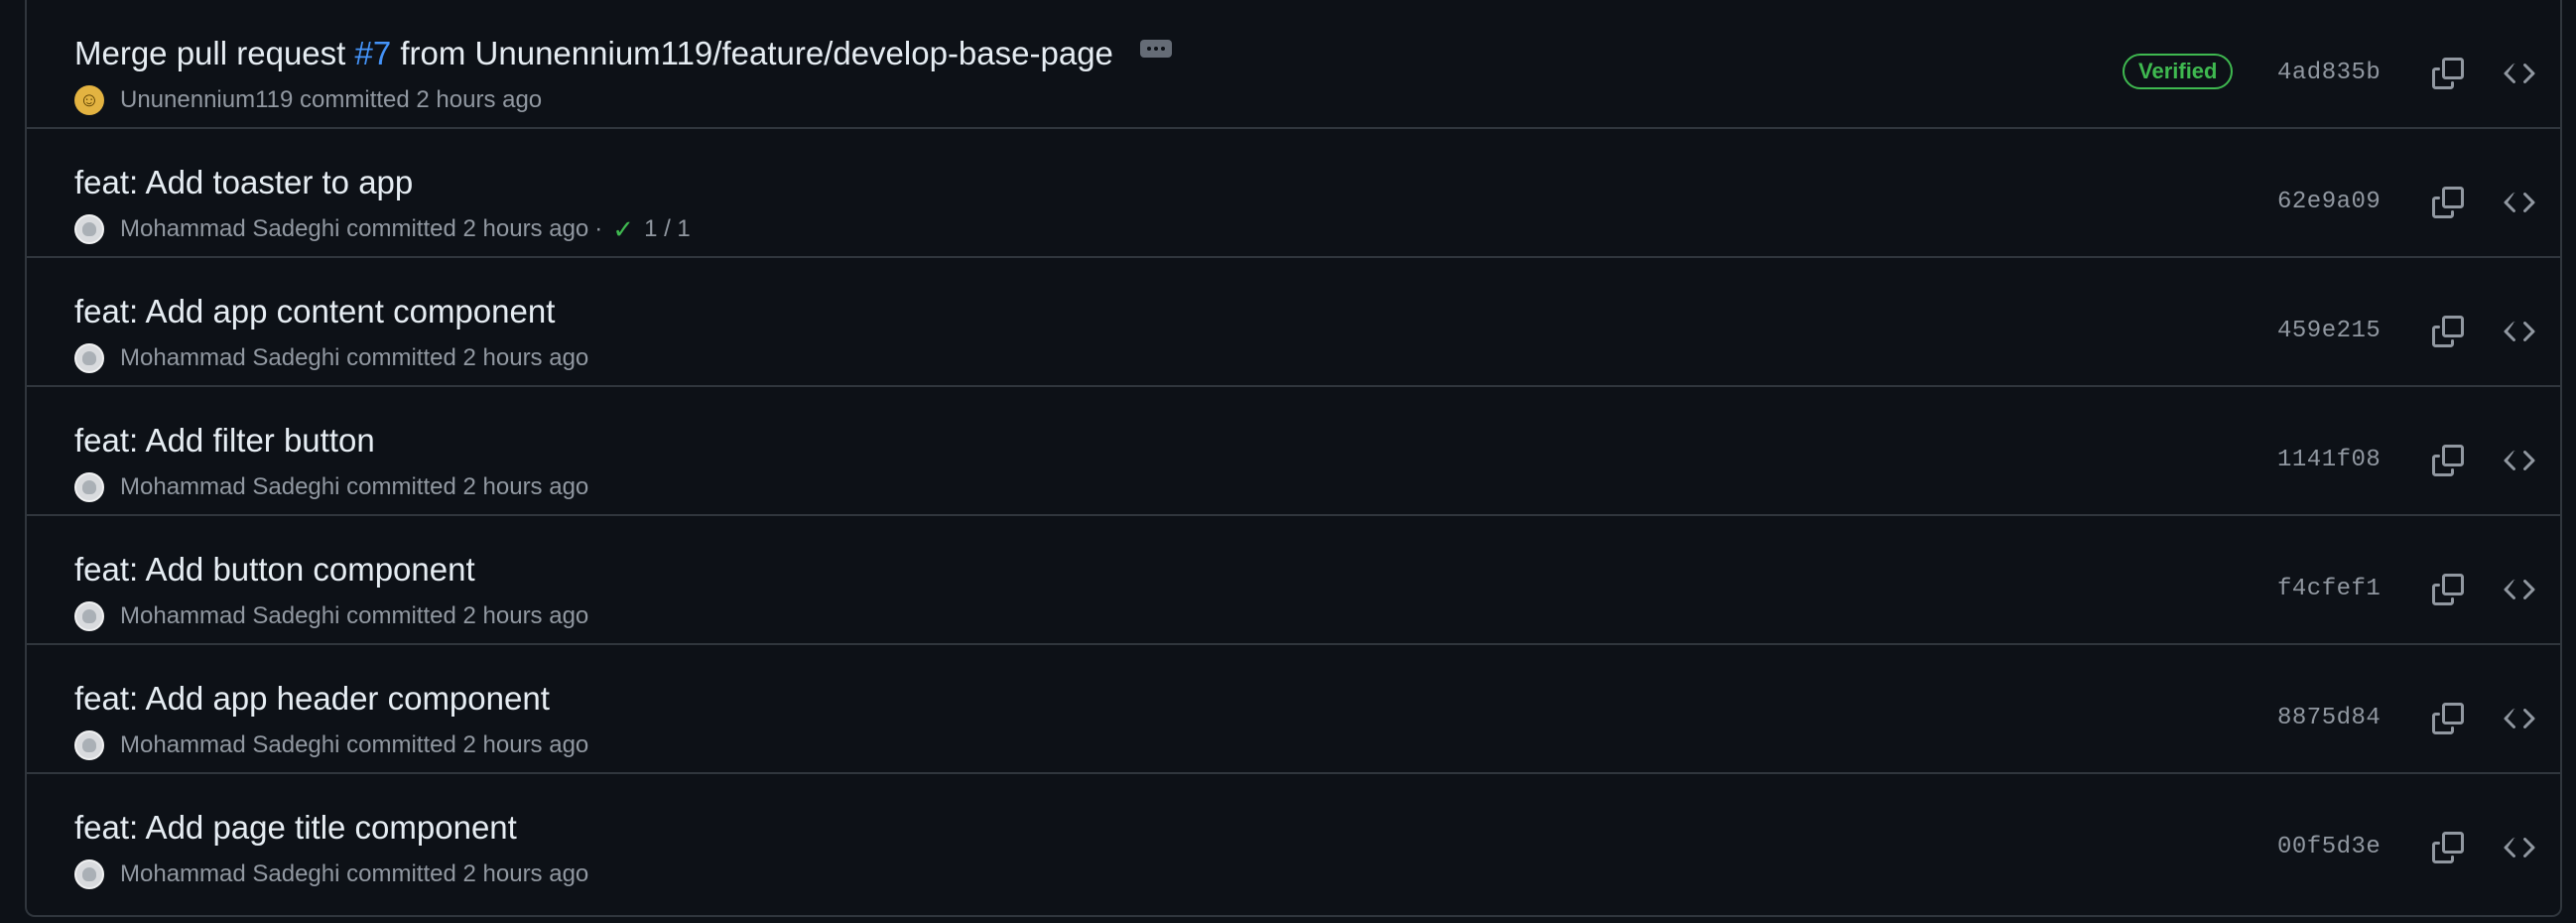 The height and width of the screenshot is (923, 2576). What do you see at coordinates (2329, 73) in the screenshot?
I see `commit-sha: 4ad835b` at bounding box center [2329, 73].